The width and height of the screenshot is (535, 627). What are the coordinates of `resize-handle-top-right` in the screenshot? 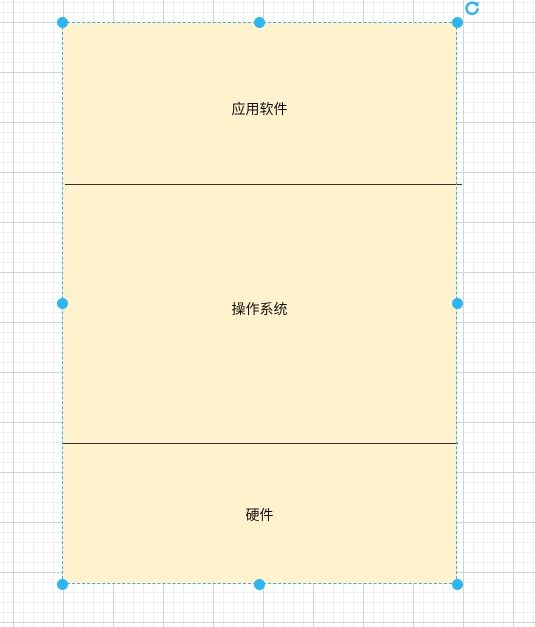 It's located at (457, 22).